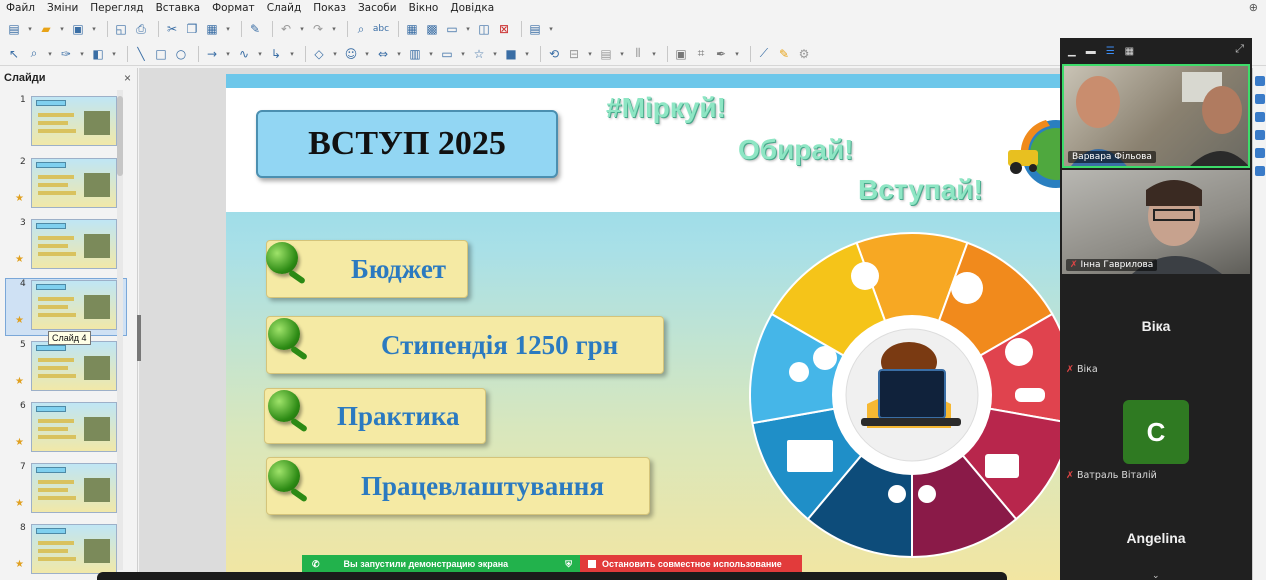 The image size is (1266, 580). Describe the element at coordinates (1129, 51) in the screenshot. I see `gallery-view-icon: ▦` at that location.